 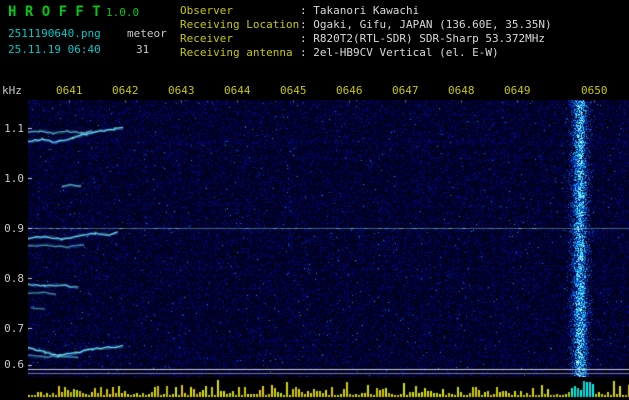 I want to click on info-value: : Ogaki, Gifu, JAPAN (136.60E, 35.35N), so click(x=426, y=24).